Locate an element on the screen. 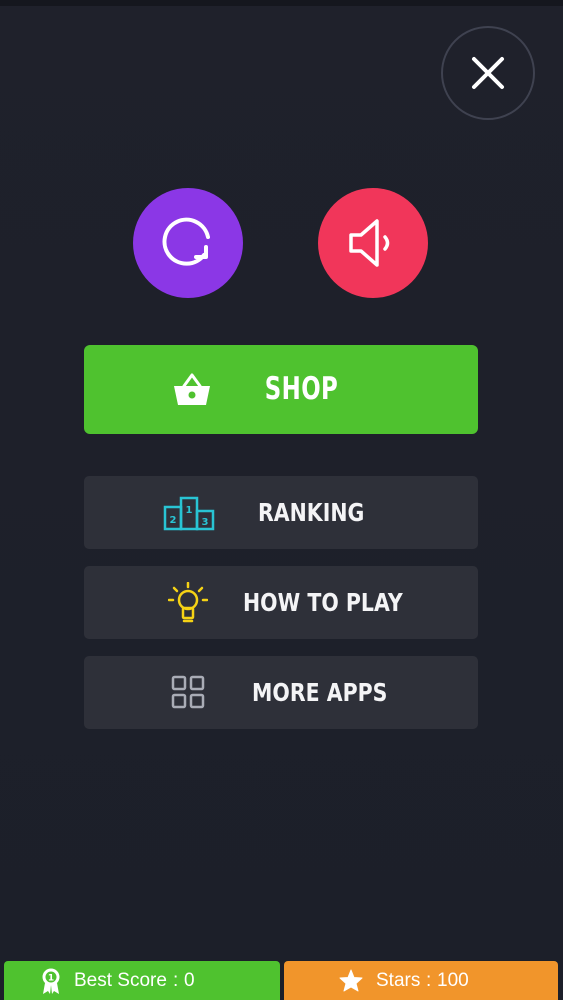 This screenshot has width=563, height=1000. how-to-play-label: HOW TO PLAY is located at coordinates (323, 602).